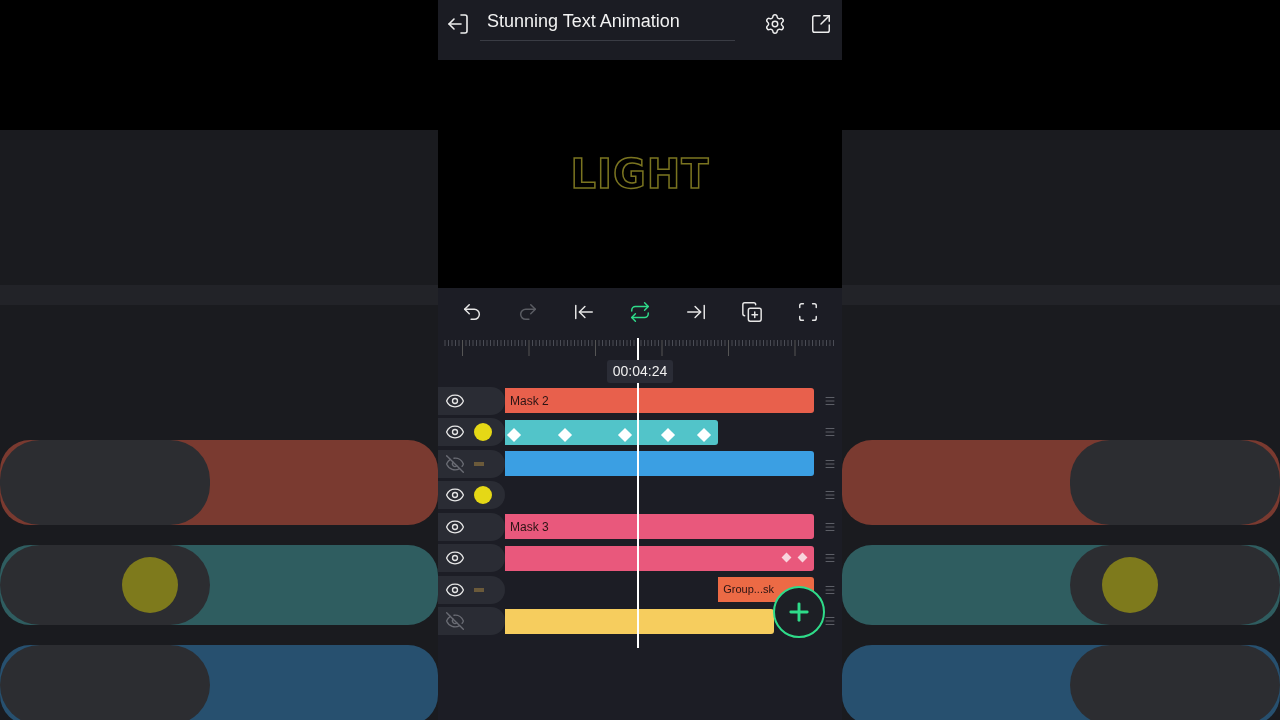 This screenshot has width=1280, height=720. Describe the element at coordinates (748, 590) in the screenshot. I see `clip-label: Group...sk` at that location.